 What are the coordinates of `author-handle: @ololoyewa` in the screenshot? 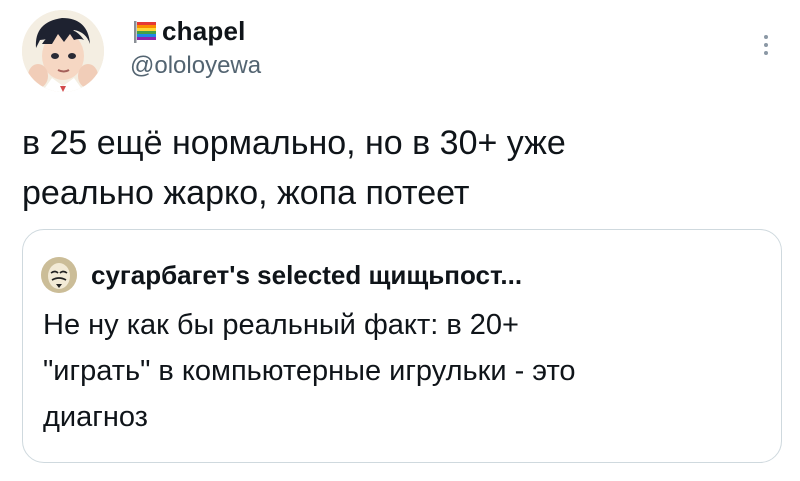 It's located at (195, 66).